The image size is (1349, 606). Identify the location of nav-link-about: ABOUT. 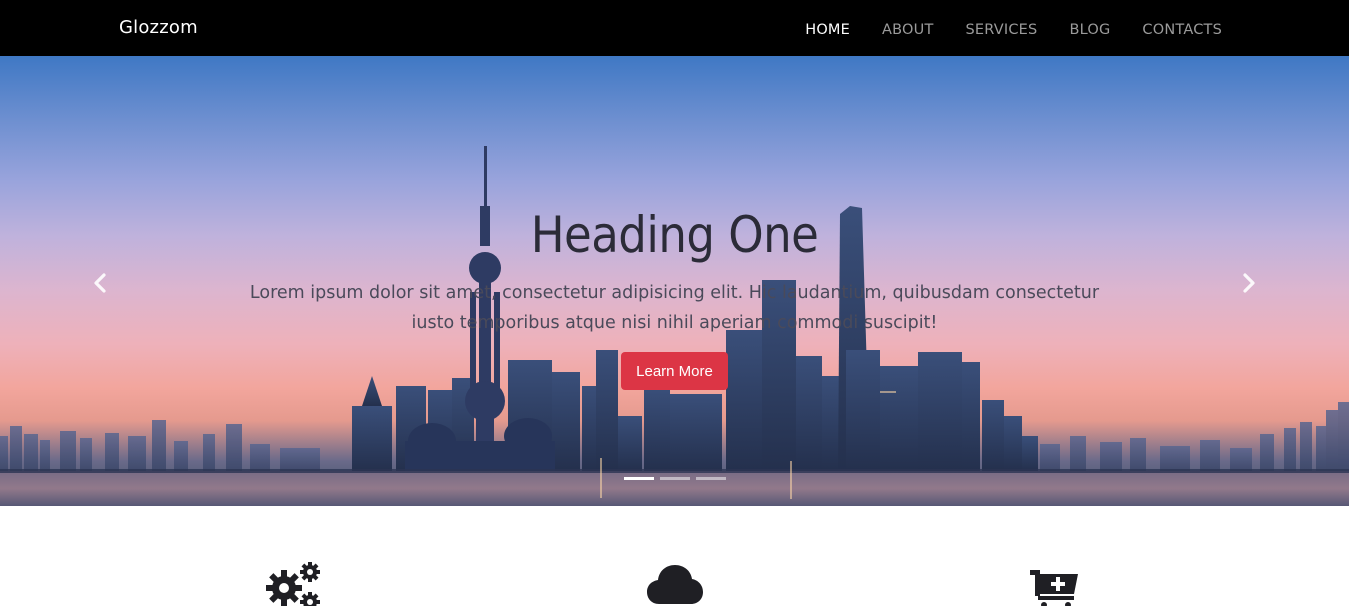
(908, 30).